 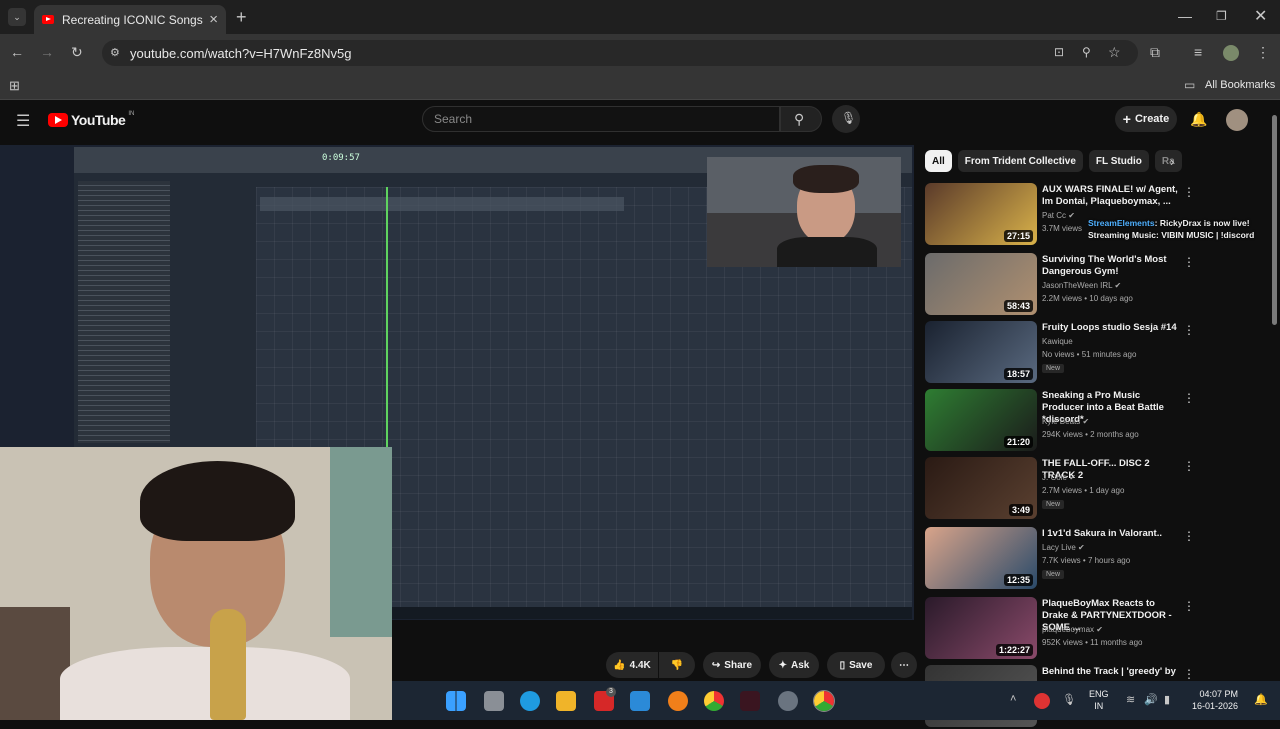 I want to click on battery-icon: ▮, so click(x=1167, y=699).